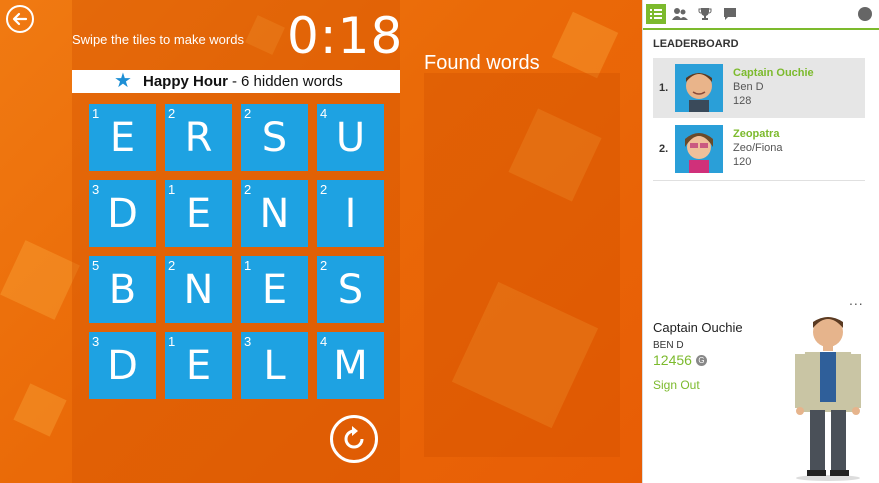 The height and width of the screenshot is (483, 879). I want to click on message-icon, so click(730, 14).